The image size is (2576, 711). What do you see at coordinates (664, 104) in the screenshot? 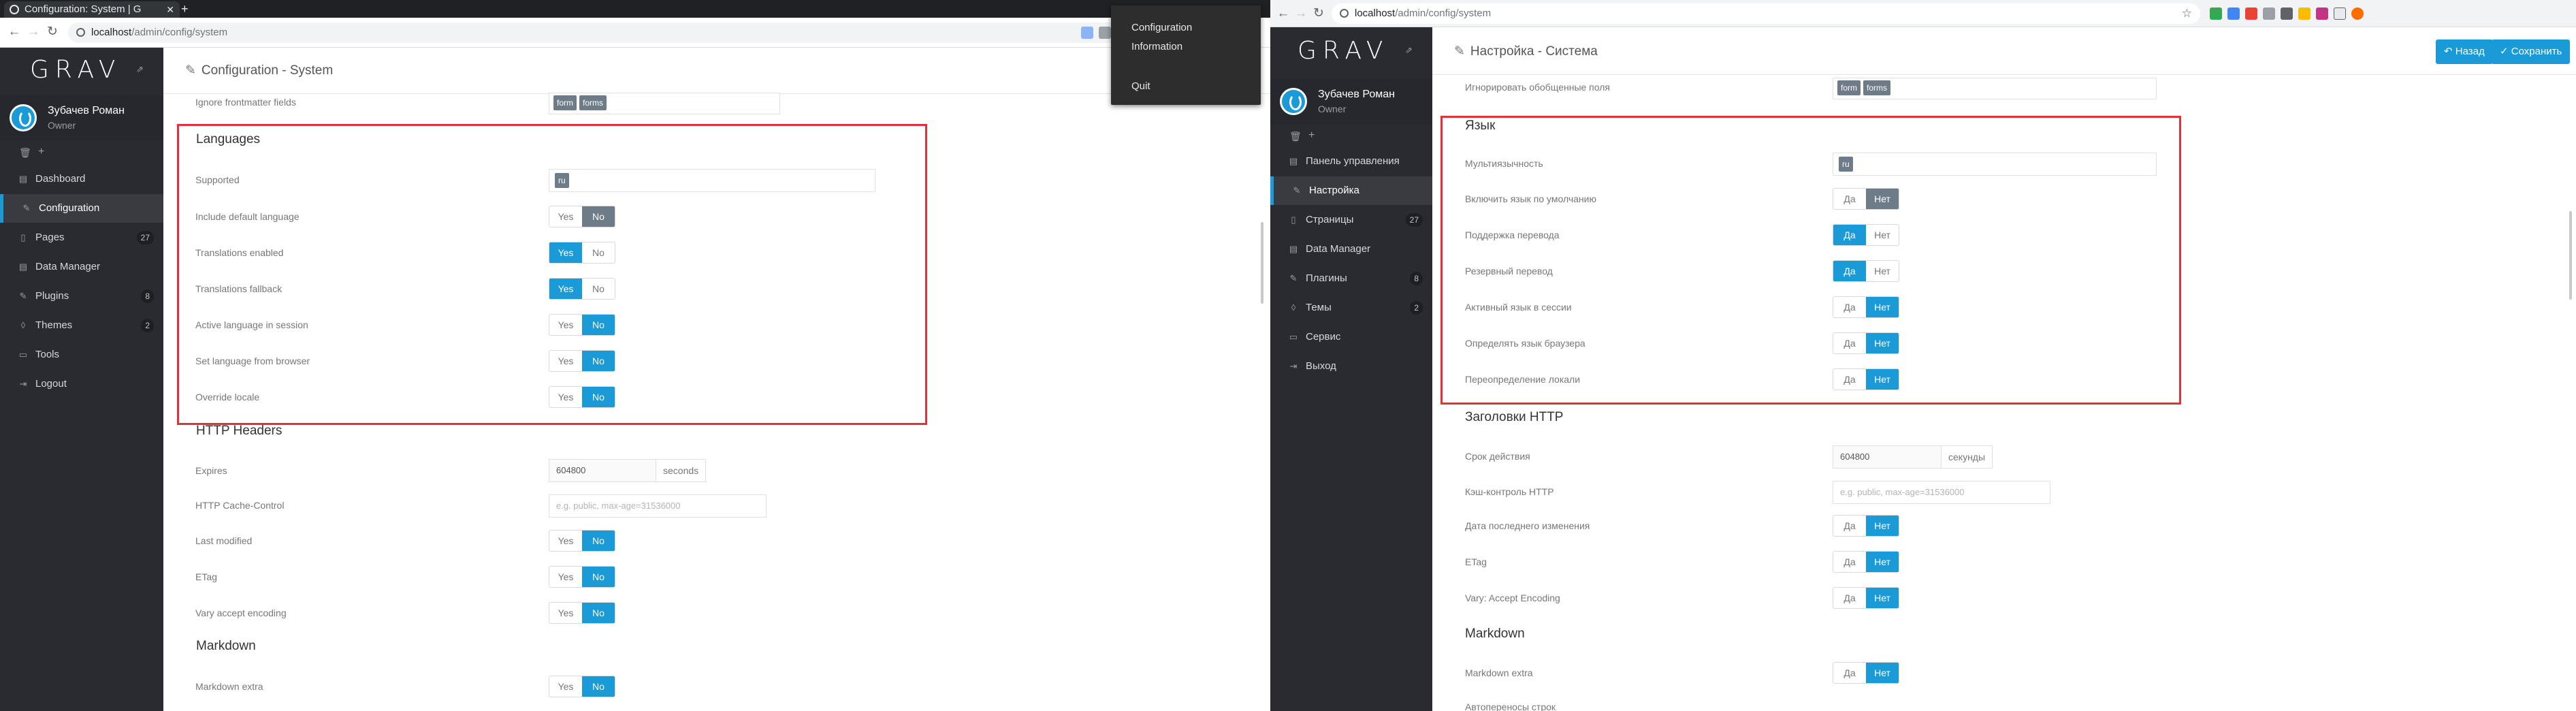
I see `ignore-frontmatter-field: form forms` at bounding box center [664, 104].